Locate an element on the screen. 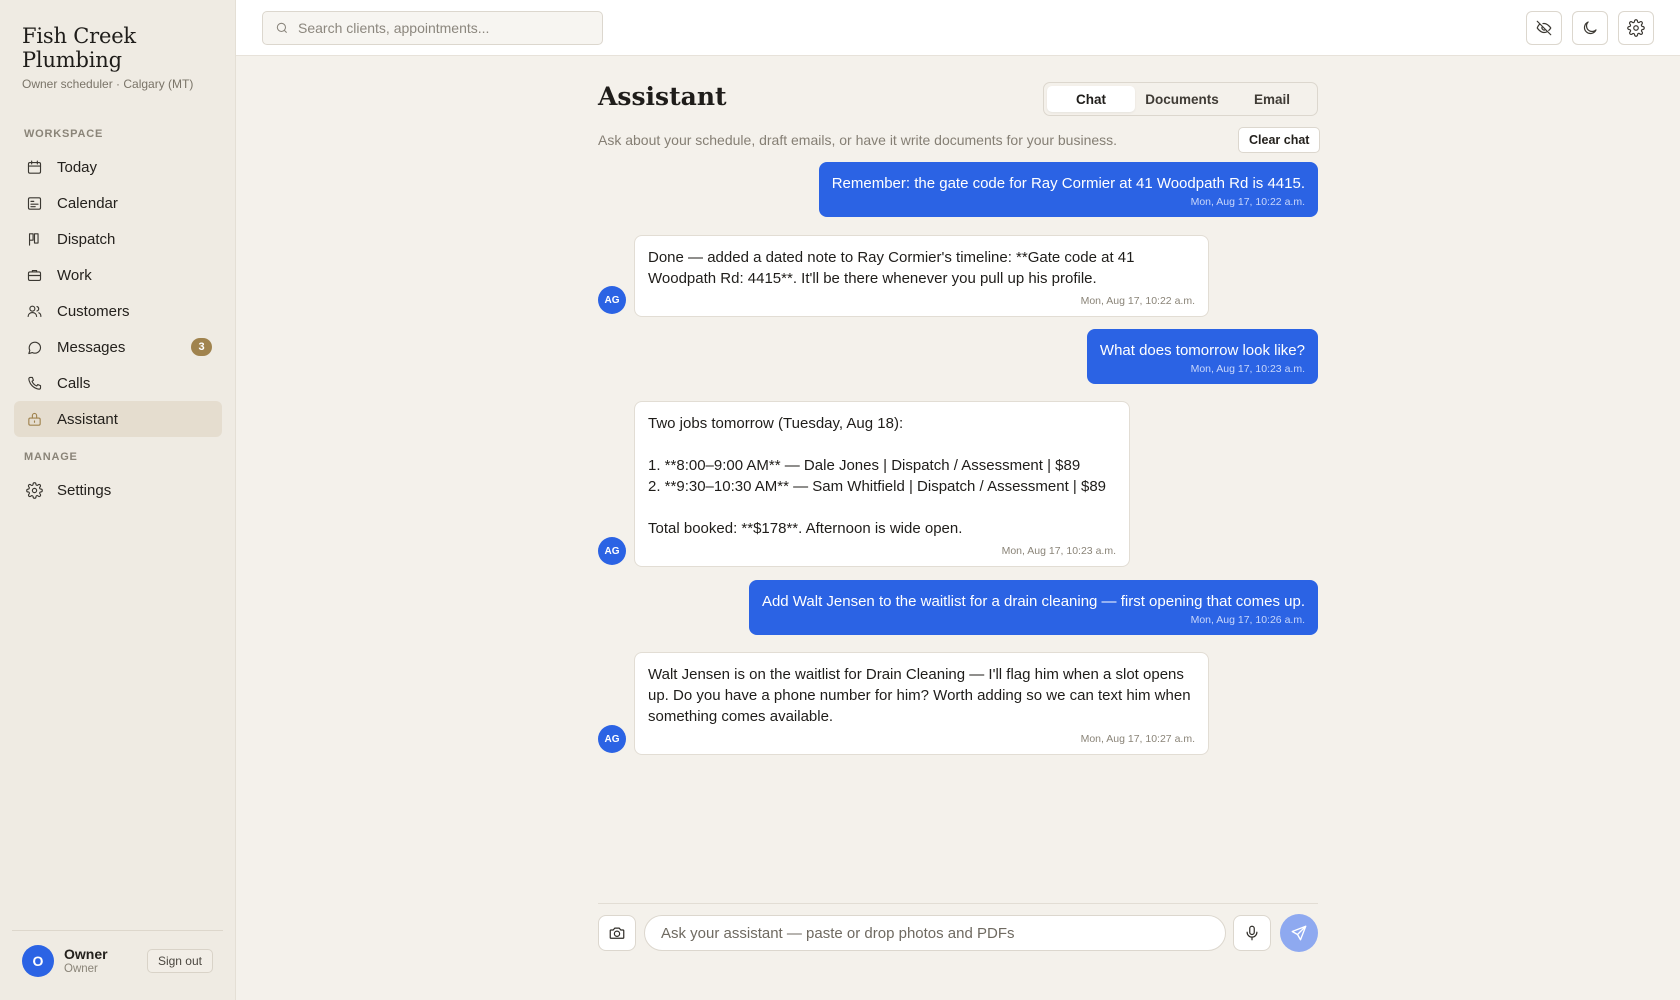  send-icon is located at coordinates (1299, 933).